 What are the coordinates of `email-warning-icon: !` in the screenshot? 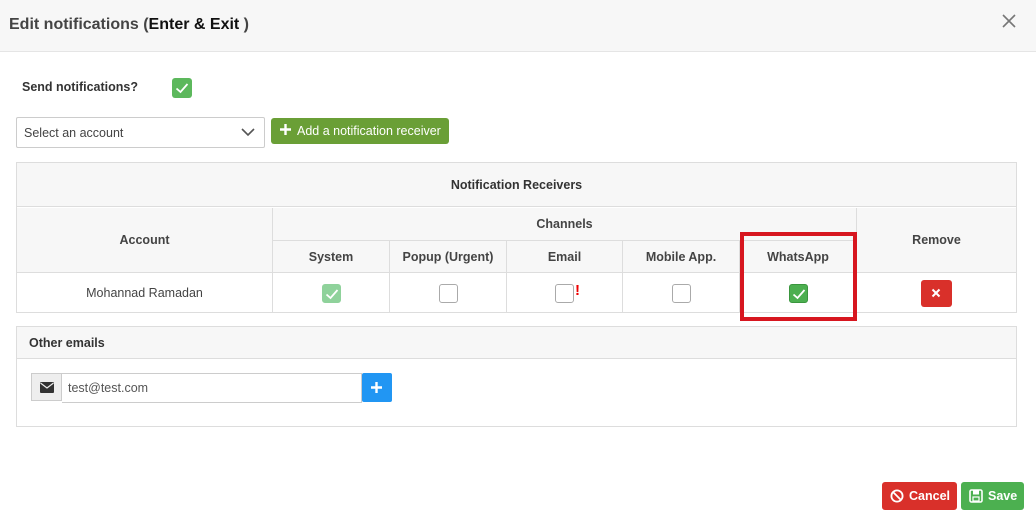 It's located at (577, 290).